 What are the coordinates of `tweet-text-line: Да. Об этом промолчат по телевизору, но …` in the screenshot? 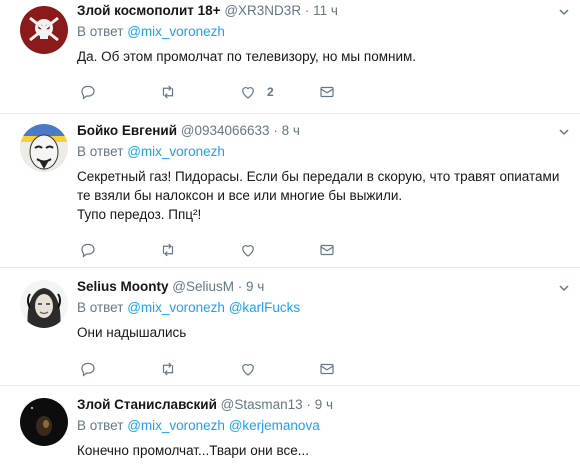 It's located at (247, 56).